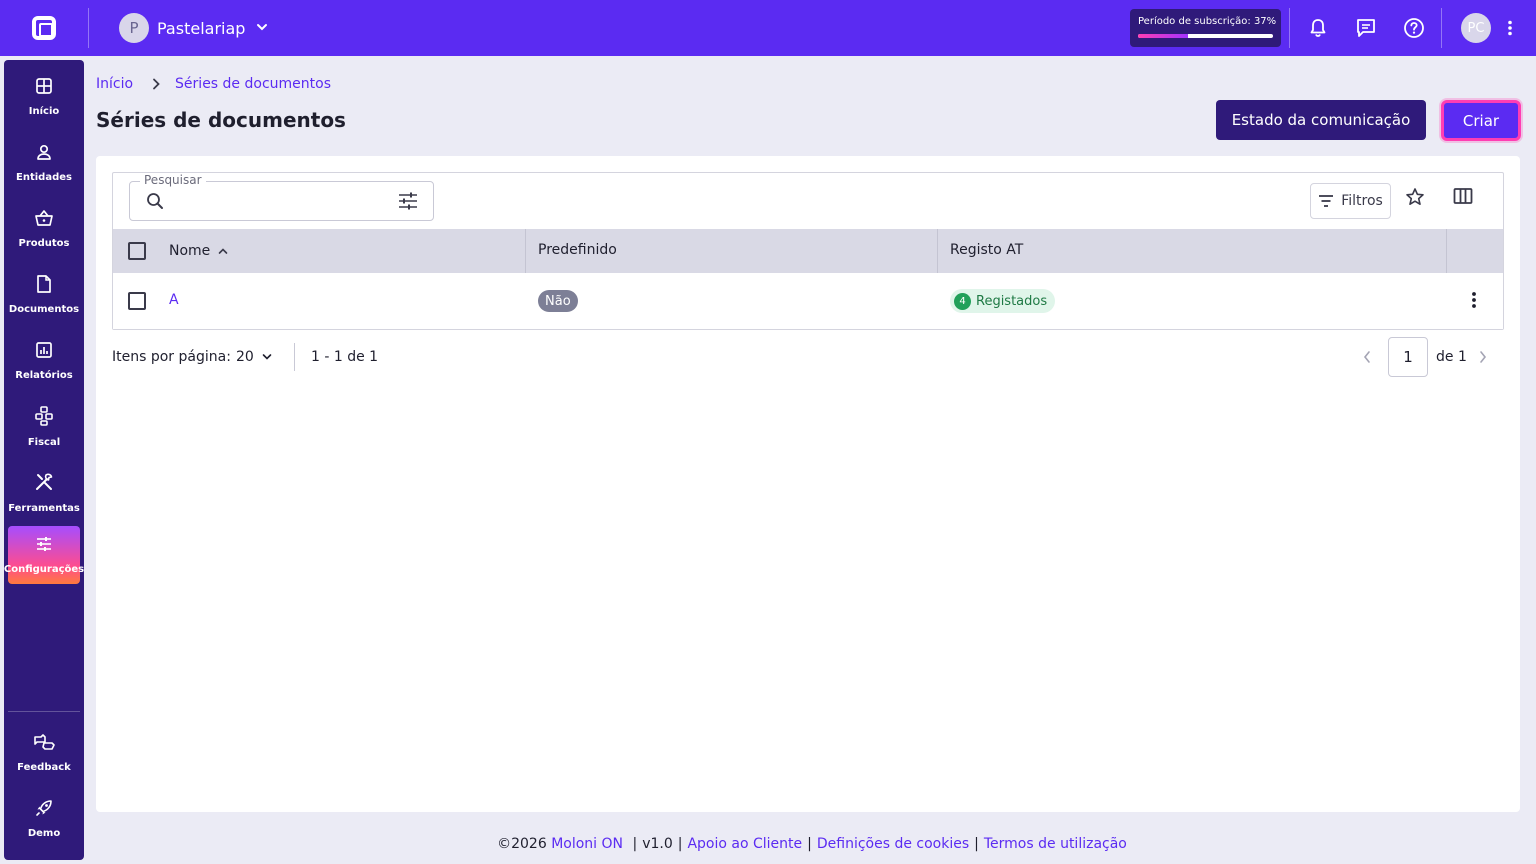  I want to click on settings-sliders-icon, so click(44, 546).